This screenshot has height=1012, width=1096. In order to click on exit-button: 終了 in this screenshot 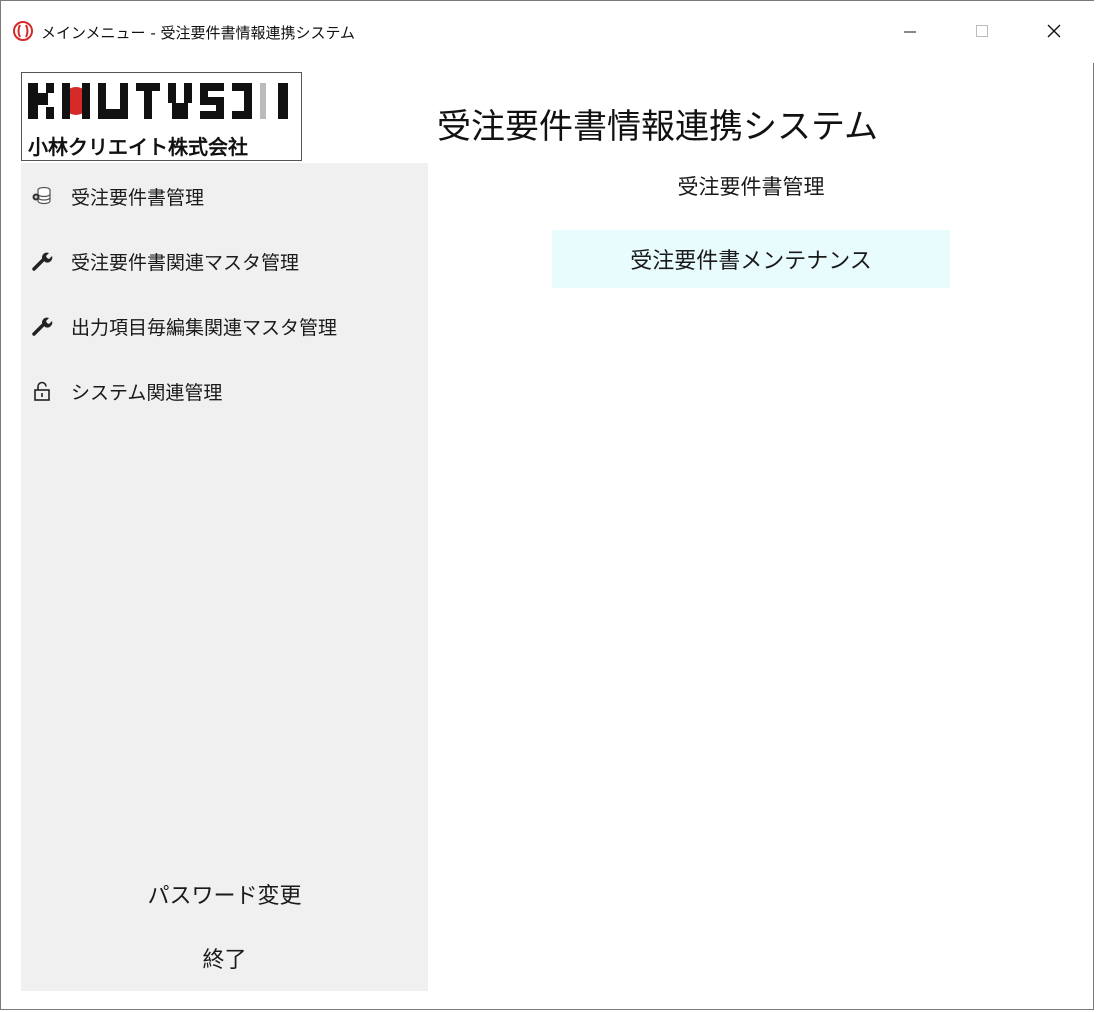, I will do `click(224, 958)`.